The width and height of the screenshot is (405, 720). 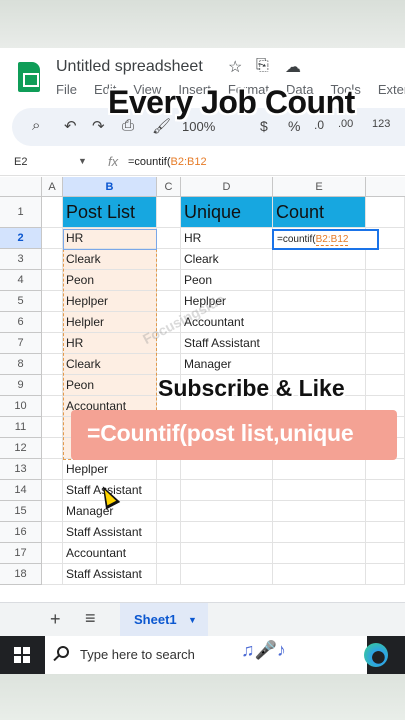 I want to click on all-sheets-button: ≡, so click(x=90, y=618).